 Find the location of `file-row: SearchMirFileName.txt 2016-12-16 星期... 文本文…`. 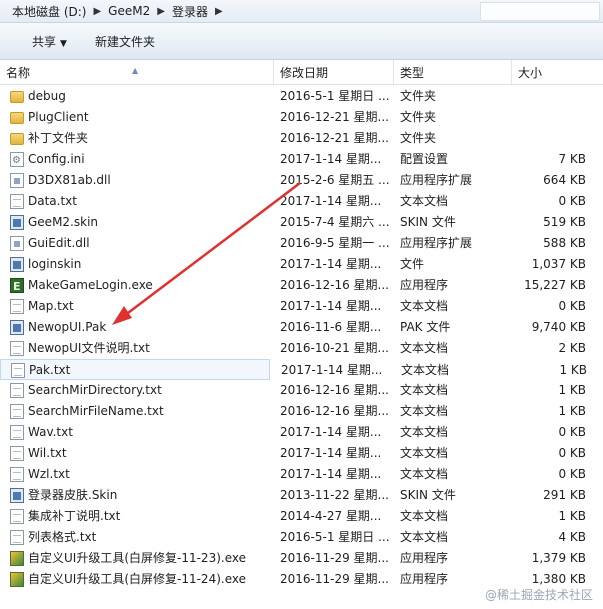

file-row: SearchMirFileName.txt 2016-12-16 星期... 文本文… is located at coordinates (301, 411).